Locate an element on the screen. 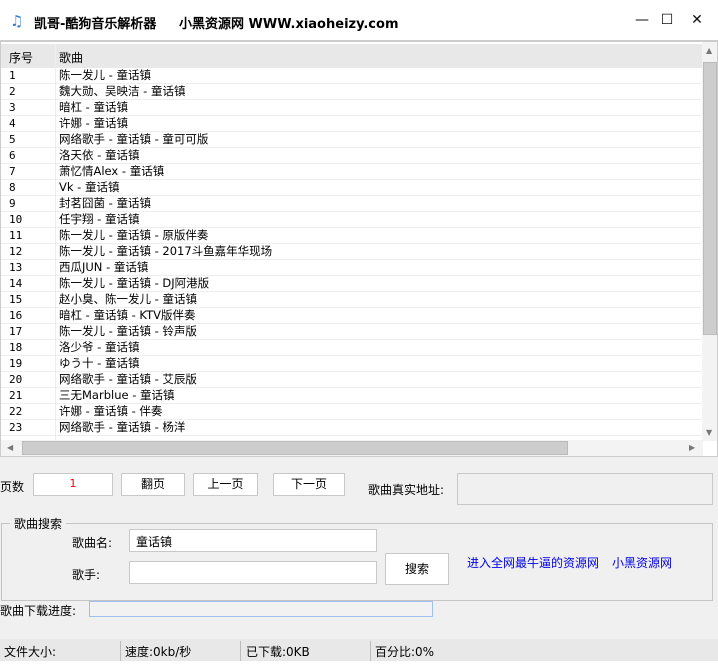 This screenshot has width=718, height=671. table-row: 1 陈一发儿 - 童话镇 is located at coordinates (352, 76).